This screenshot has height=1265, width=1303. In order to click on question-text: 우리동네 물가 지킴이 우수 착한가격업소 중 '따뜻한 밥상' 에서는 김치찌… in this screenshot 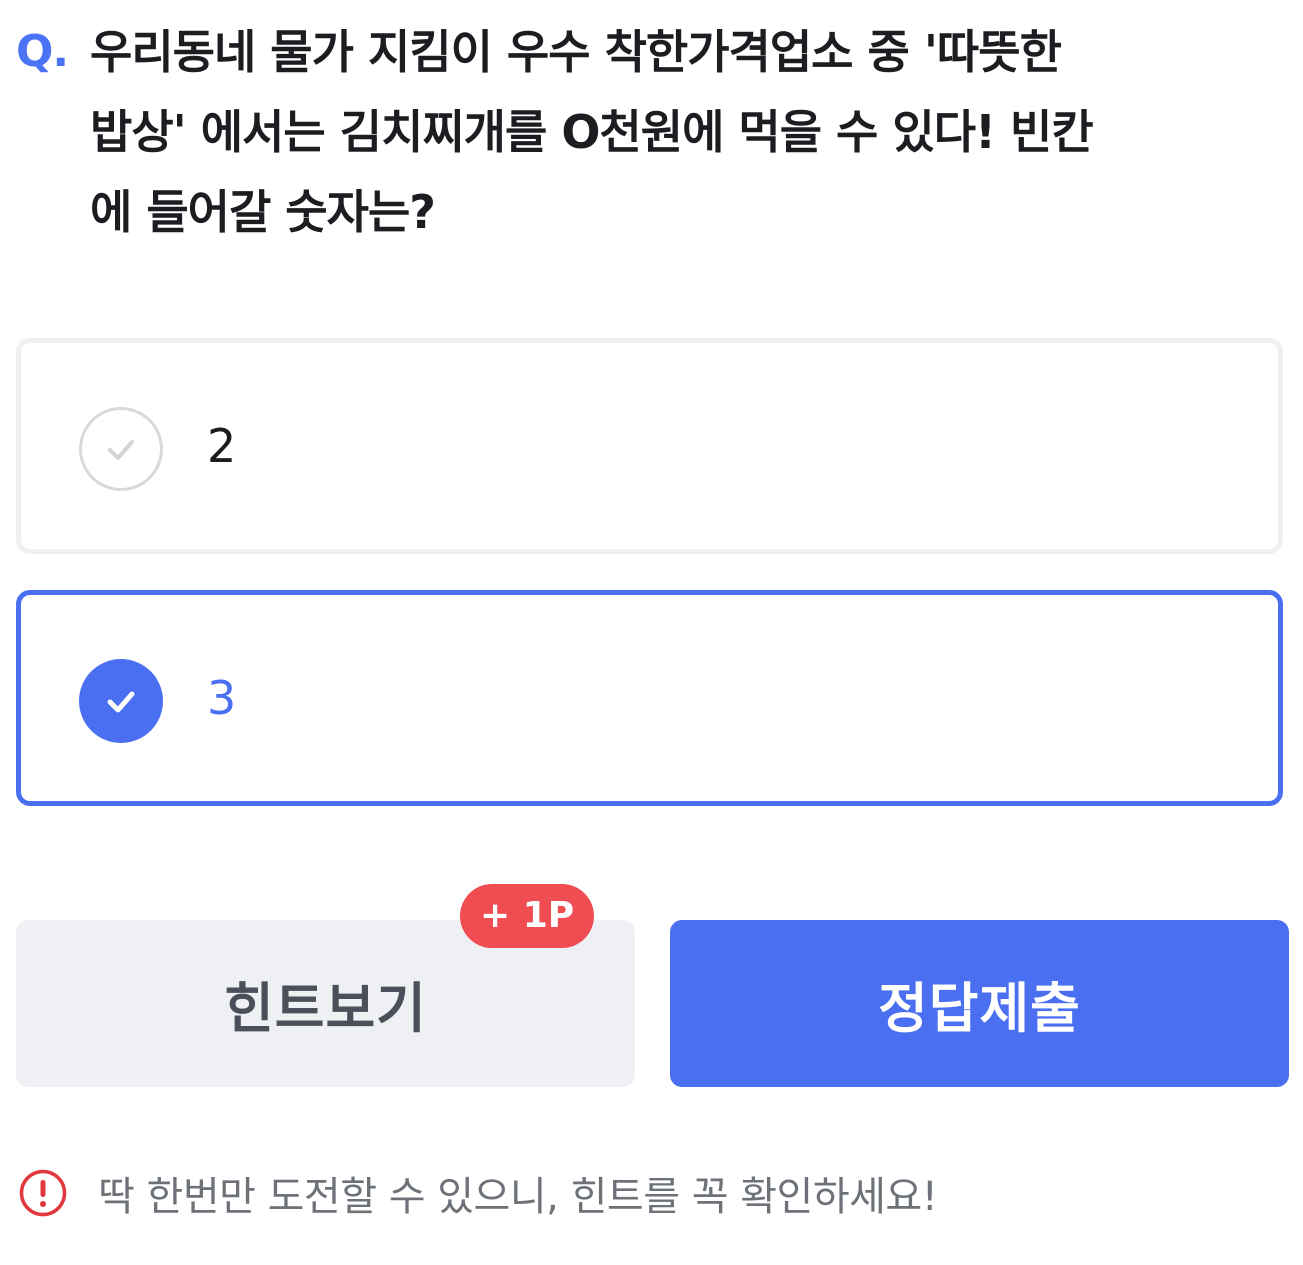, I will do `click(592, 132)`.